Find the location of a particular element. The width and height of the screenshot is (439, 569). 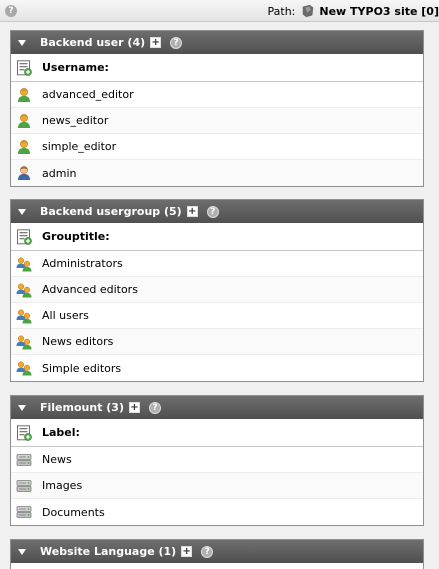

column-label: Label: is located at coordinates (61, 432).